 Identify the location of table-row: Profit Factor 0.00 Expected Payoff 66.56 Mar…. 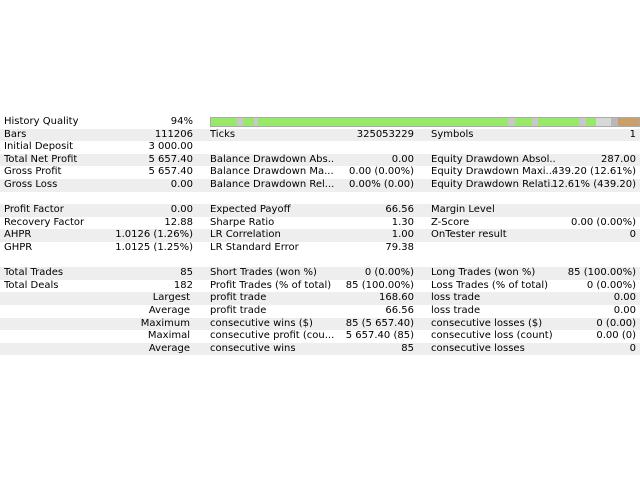
(320, 210).